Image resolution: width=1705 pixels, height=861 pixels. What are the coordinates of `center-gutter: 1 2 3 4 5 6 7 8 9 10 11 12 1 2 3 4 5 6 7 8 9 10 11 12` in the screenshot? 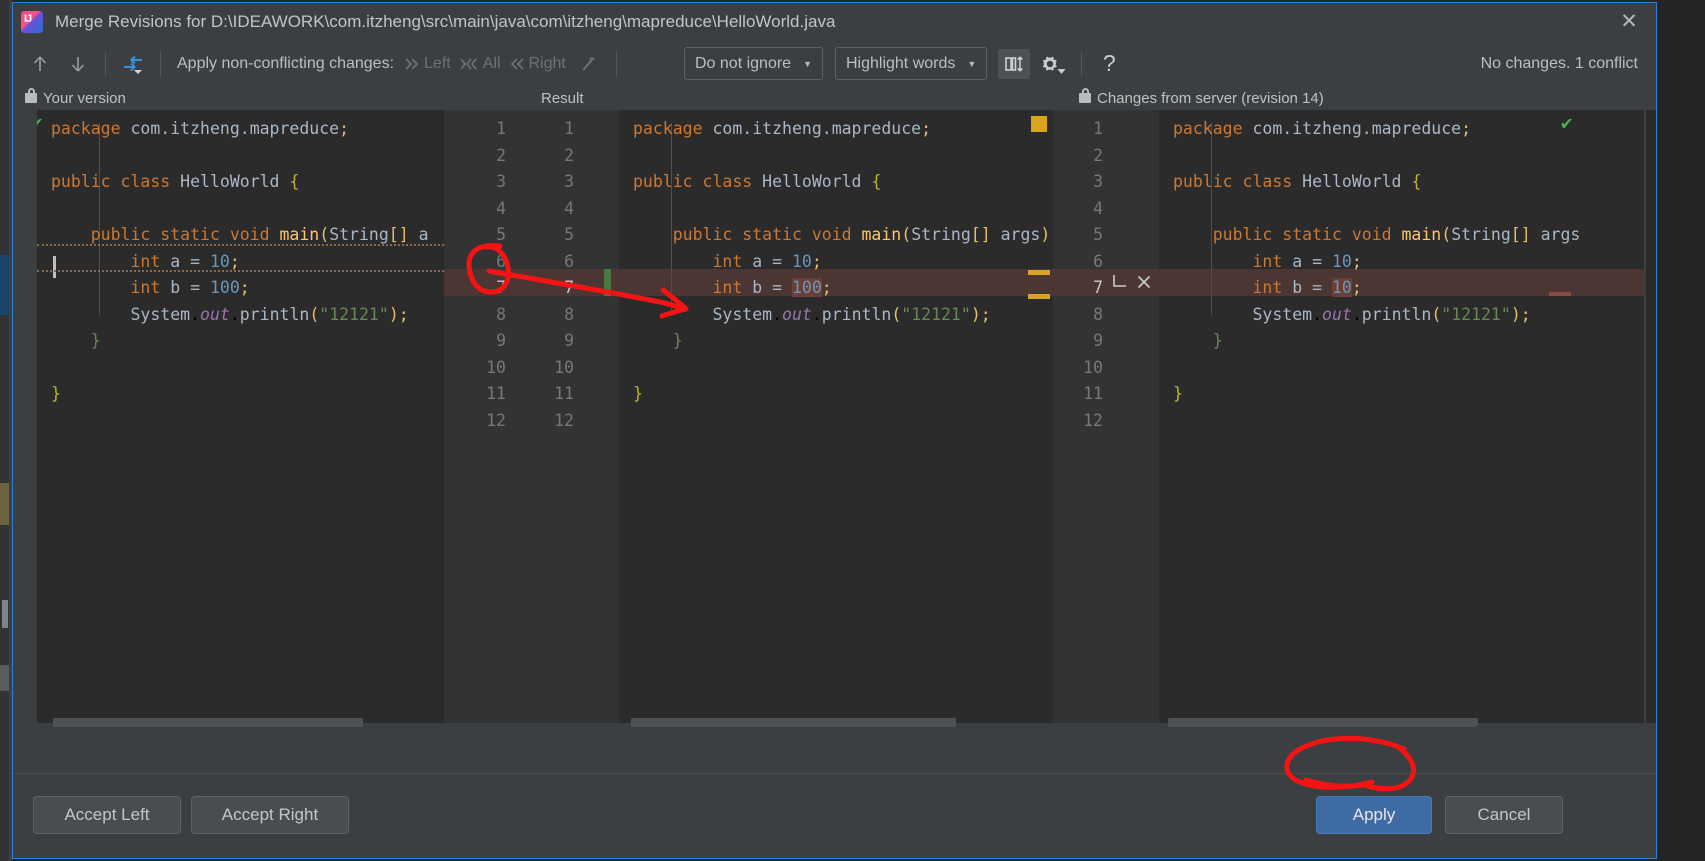 It's located at (531, 416).